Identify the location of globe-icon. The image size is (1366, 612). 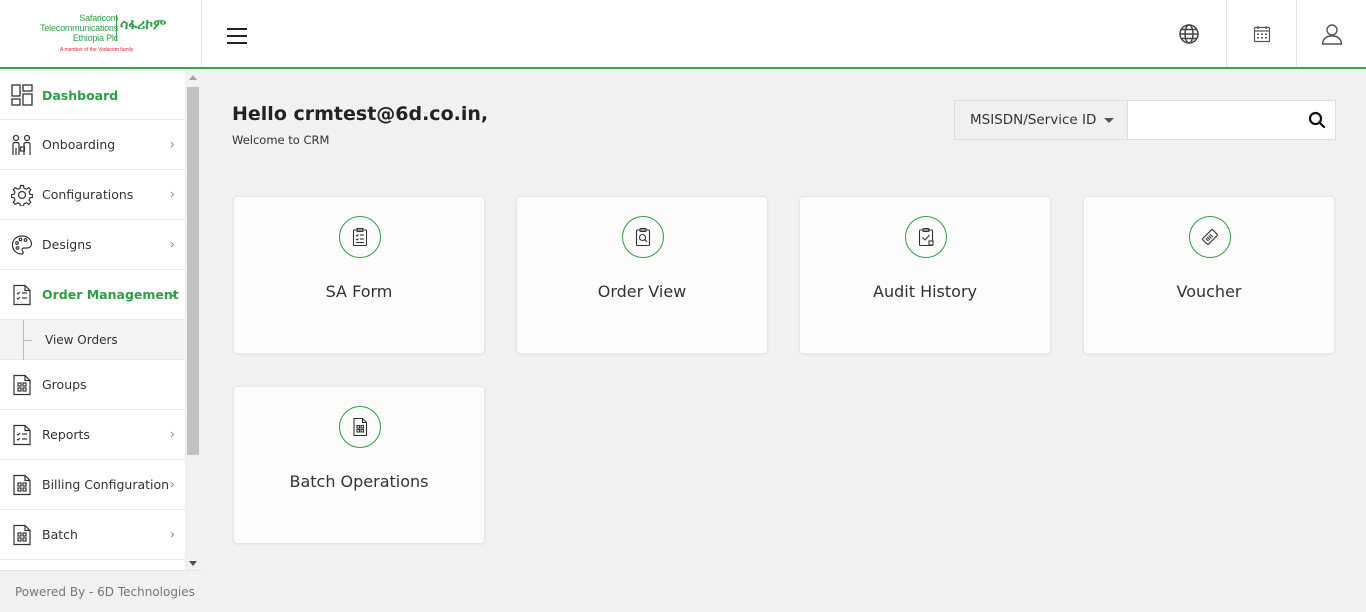
(1189, 33).